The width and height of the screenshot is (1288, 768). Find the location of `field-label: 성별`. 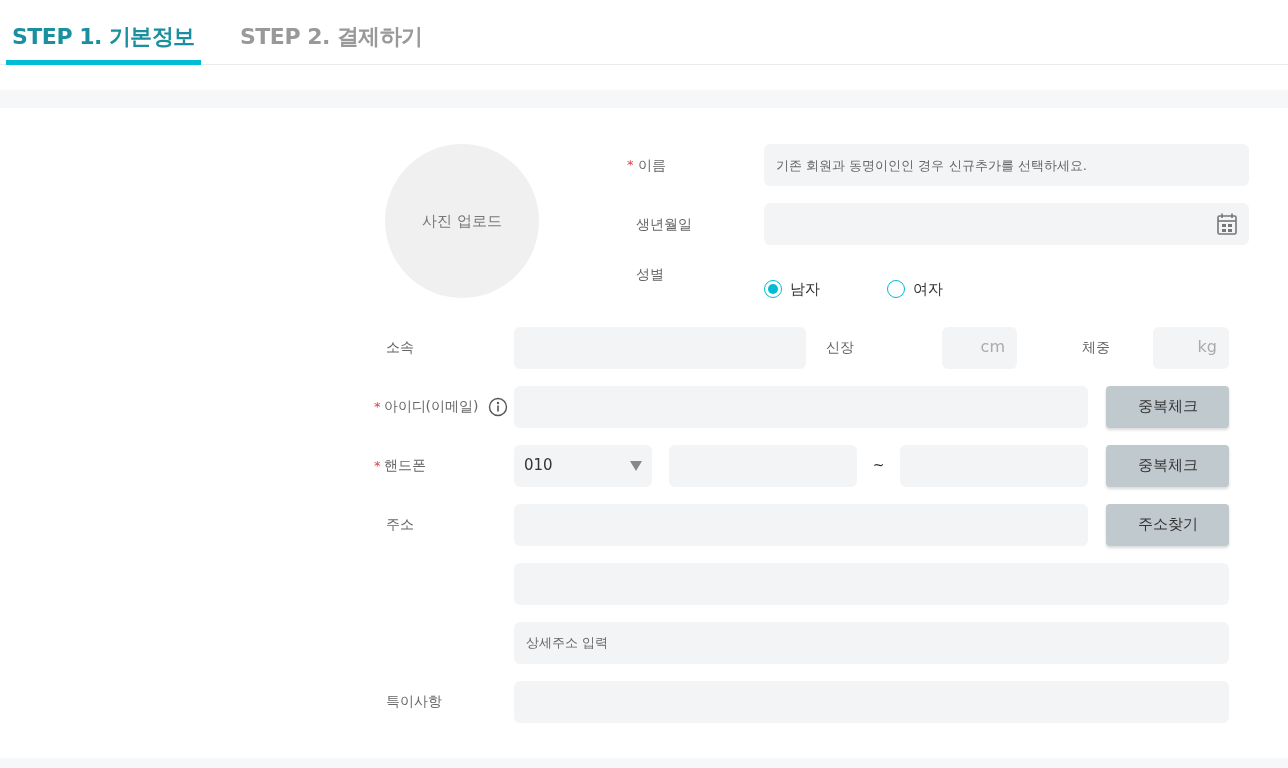

field-label: 성별 is located at coordinates (650, 274).